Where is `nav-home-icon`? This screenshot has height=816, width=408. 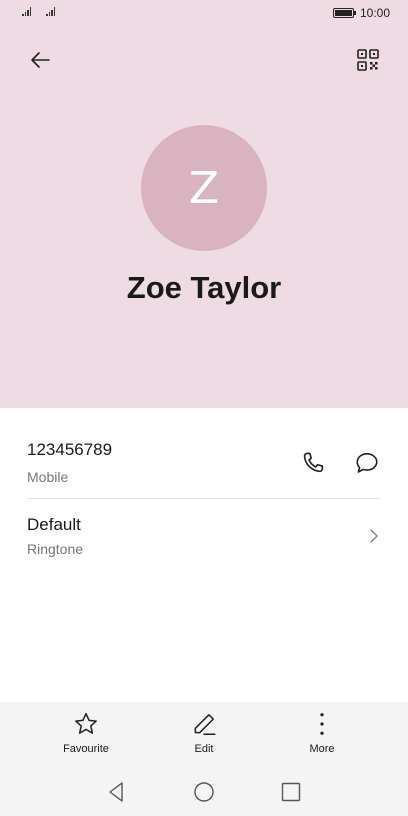
nav-home-icon is located at coordinates (204, 792).